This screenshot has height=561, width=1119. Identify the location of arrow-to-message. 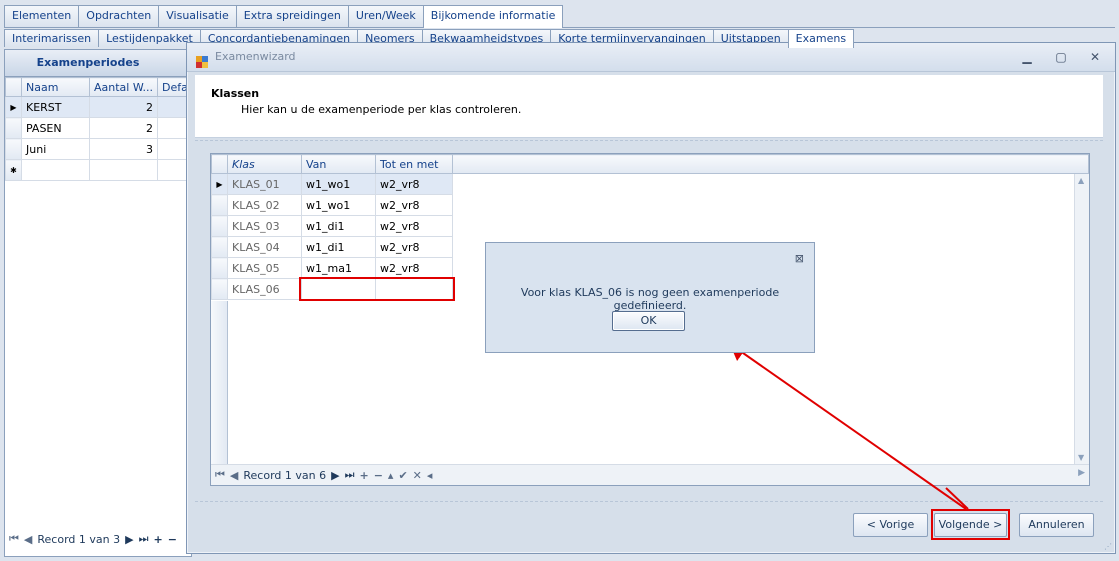
(848, 426).